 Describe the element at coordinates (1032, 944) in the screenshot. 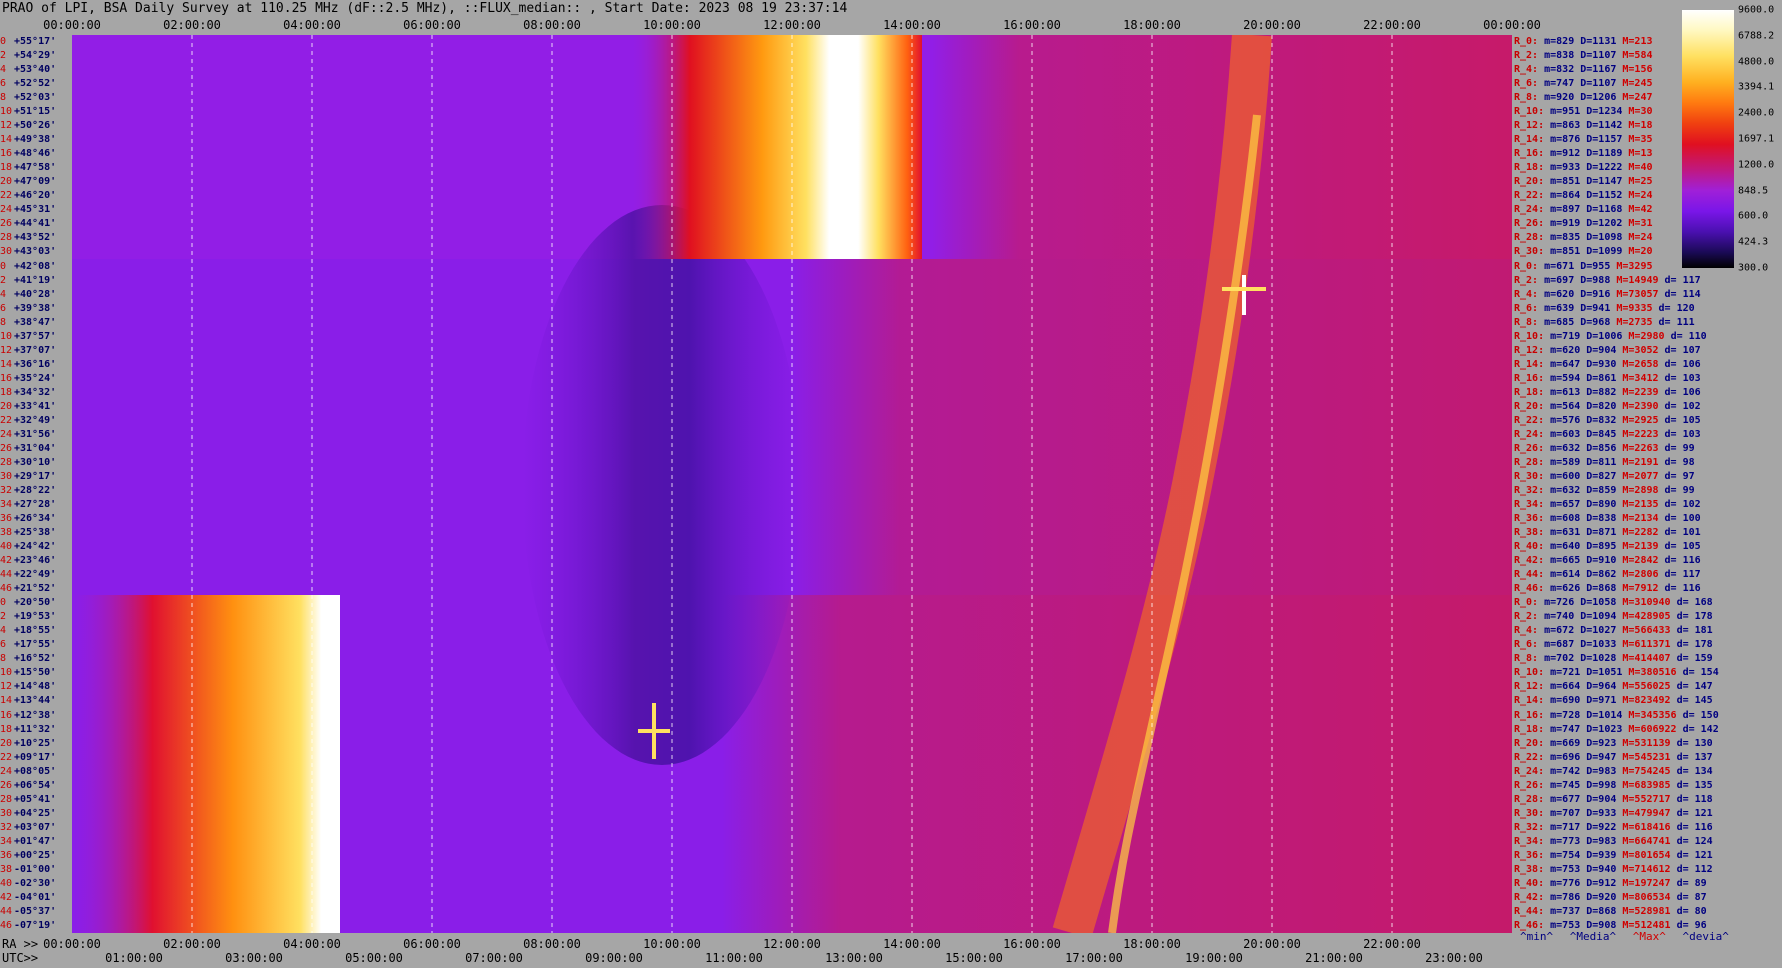

I see `ra-axis-tick: 16:00:00` at that location.